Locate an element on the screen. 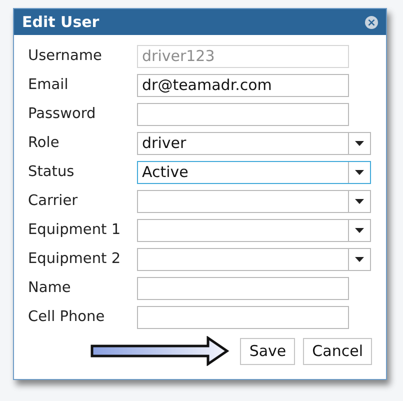  field-label: Role is located at coordinates (44, 143).